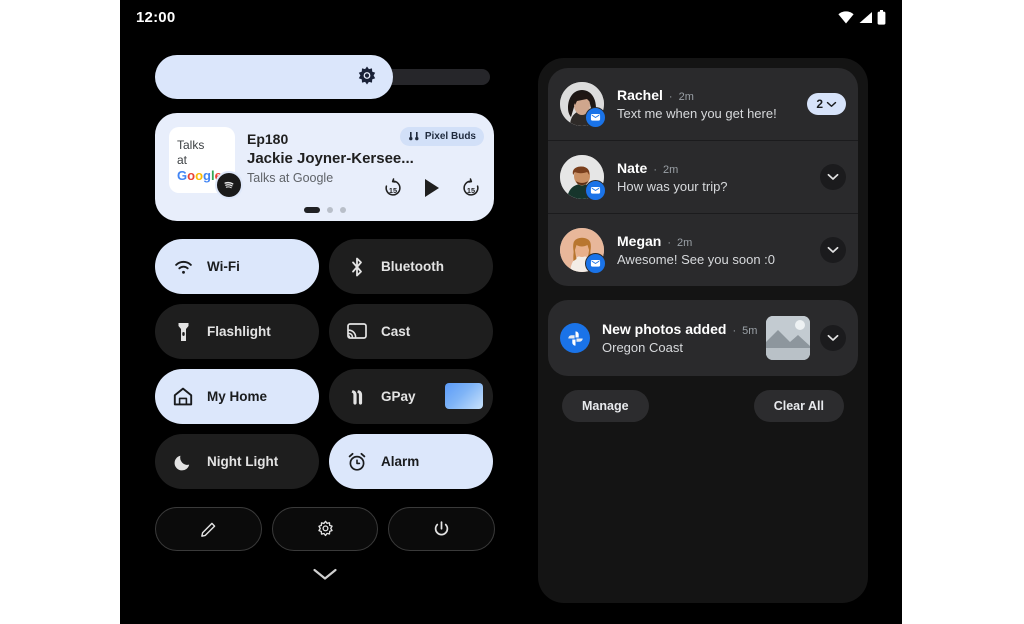 This screenshot has height=624, width=1024. I want to click on forward-15-button: 15, so click(471, 188).